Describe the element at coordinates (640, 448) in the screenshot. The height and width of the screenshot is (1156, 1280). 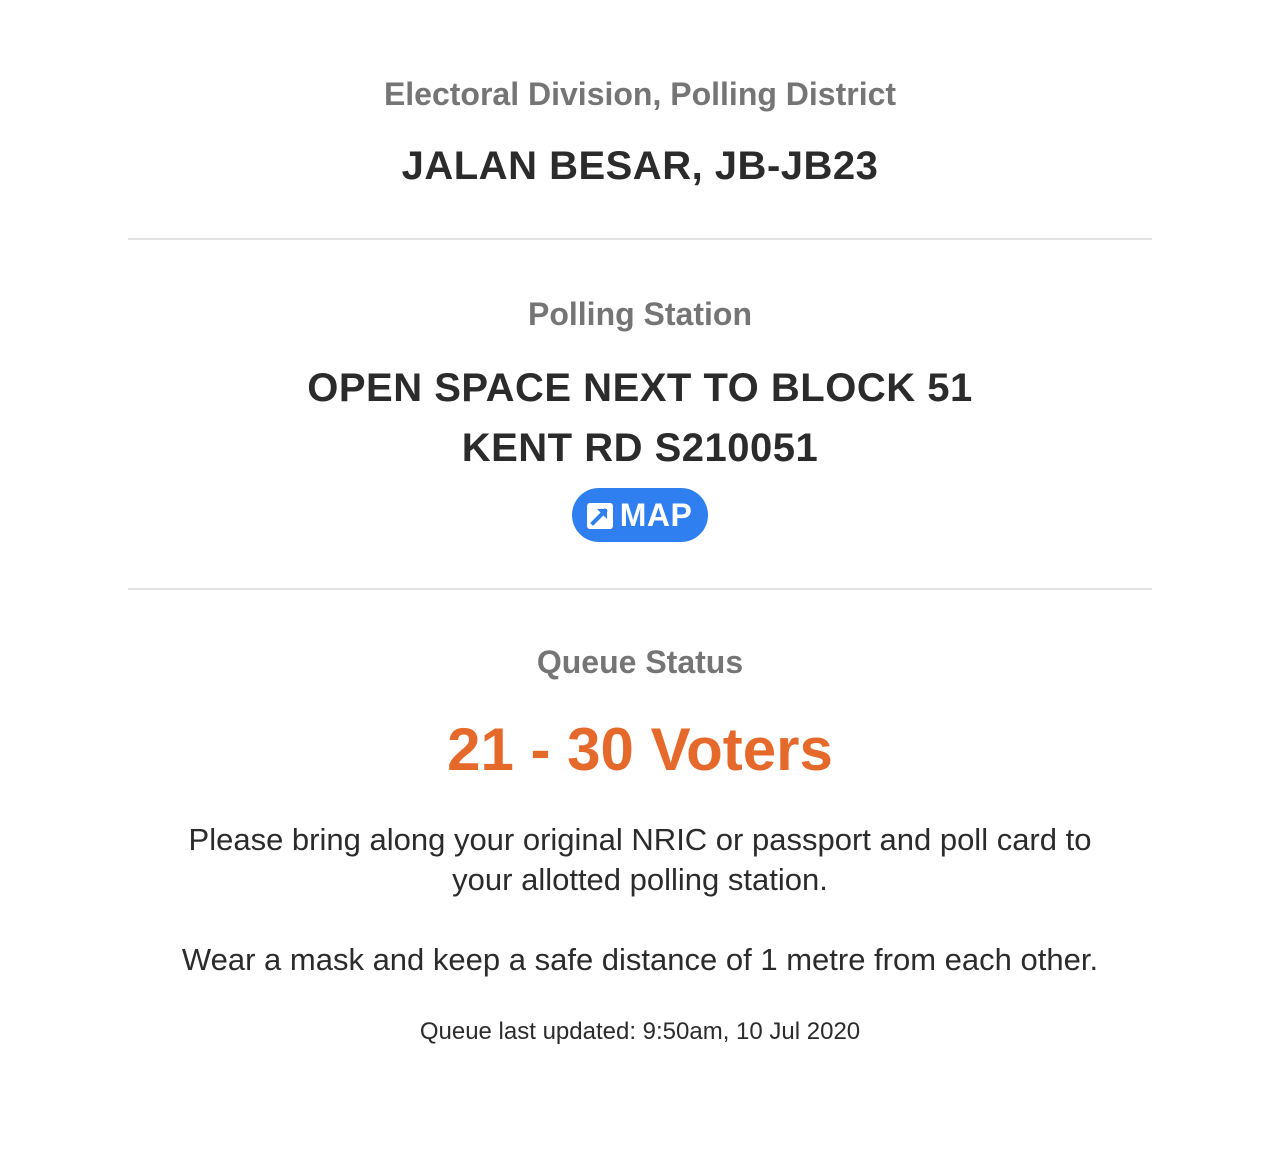
I see `polling-station-address-line2: KENT RD S210051` at that location.